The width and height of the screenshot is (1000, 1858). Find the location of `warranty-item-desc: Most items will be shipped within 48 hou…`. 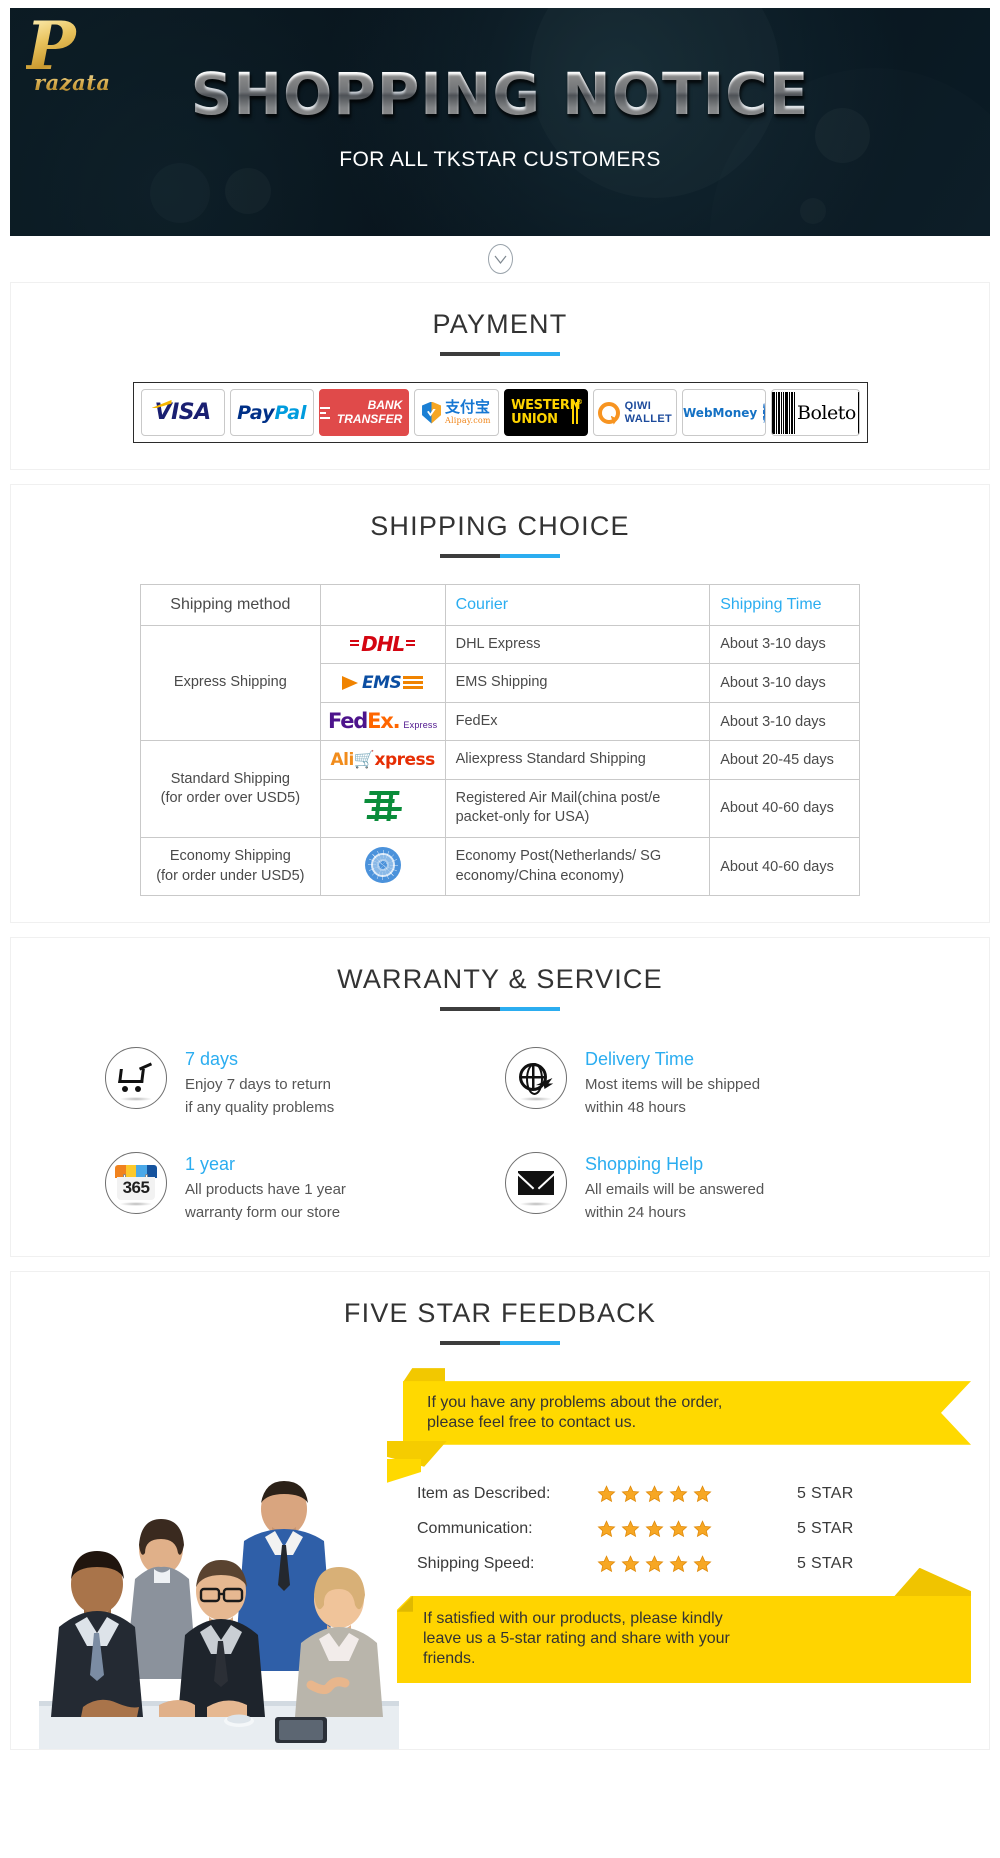

warranty-item-desc: Most items will be shipped within 48 hou… is located at coordinates (673, 1096).